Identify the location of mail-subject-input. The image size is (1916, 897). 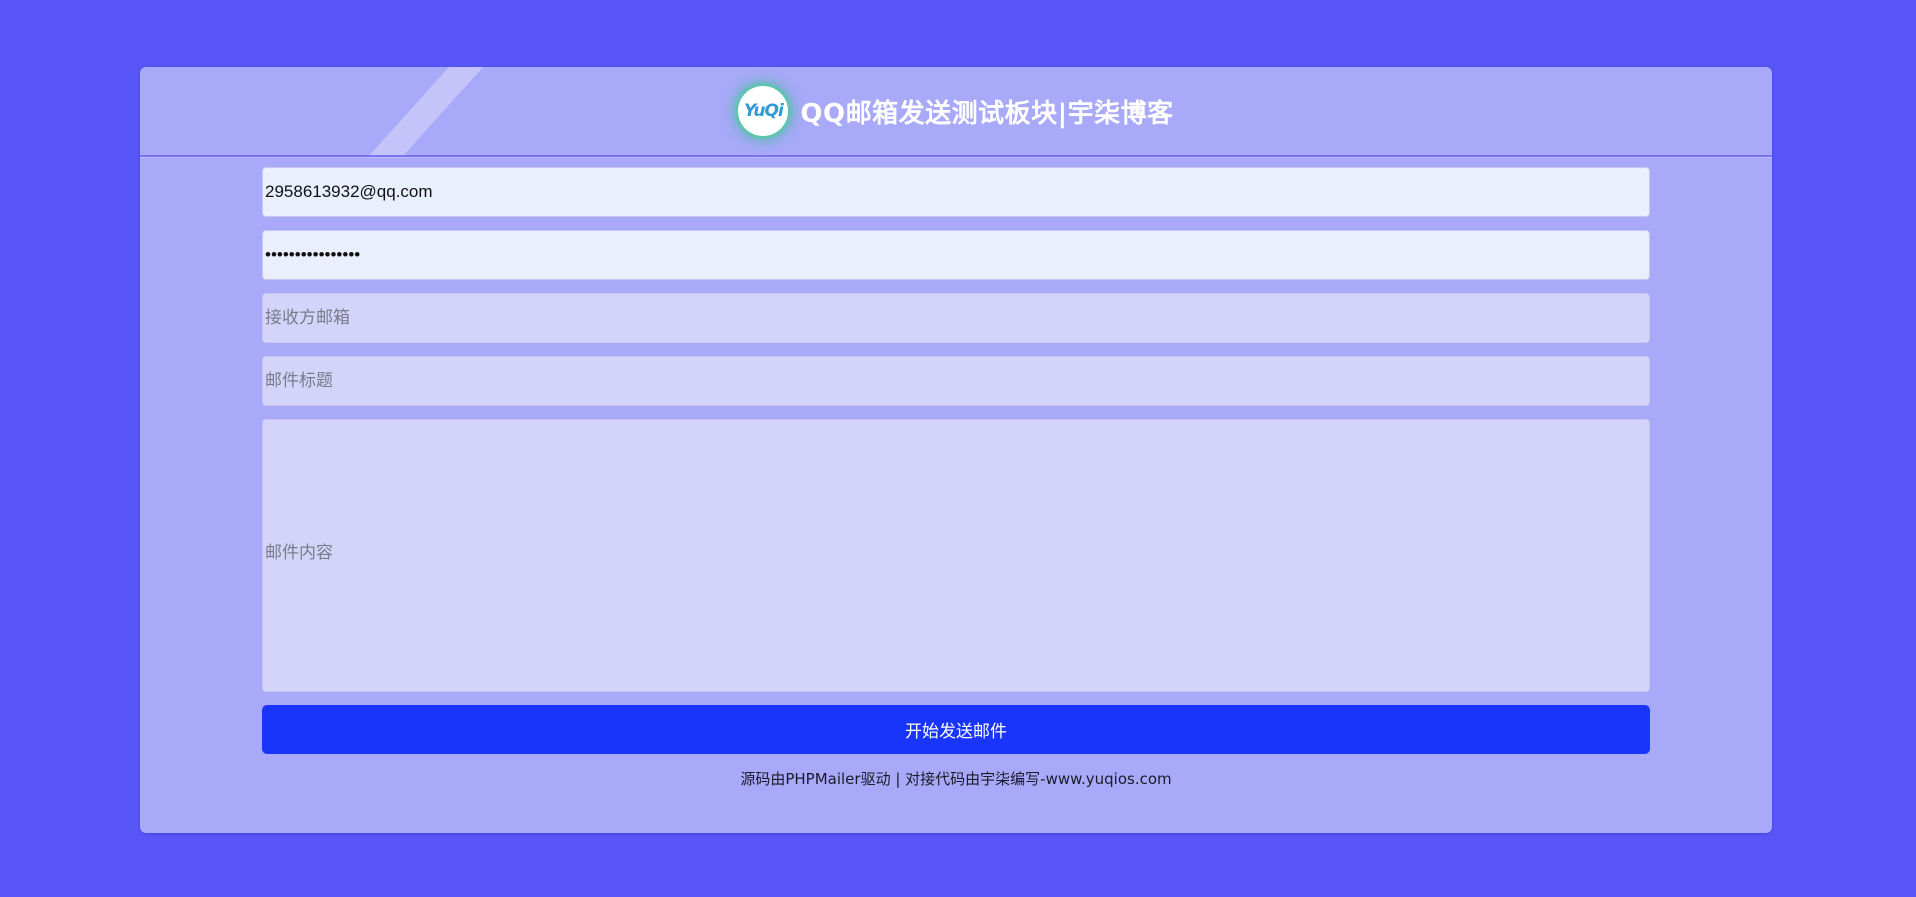
(956, 381).